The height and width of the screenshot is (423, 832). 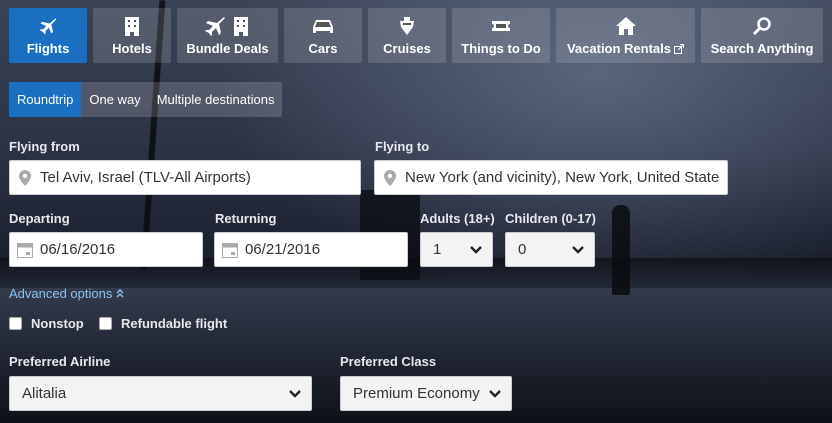 What do you see at coordinates (402, 146) in the screenshot?
I see `flying-to-label: Flying to` at bounding box center [402, 146].